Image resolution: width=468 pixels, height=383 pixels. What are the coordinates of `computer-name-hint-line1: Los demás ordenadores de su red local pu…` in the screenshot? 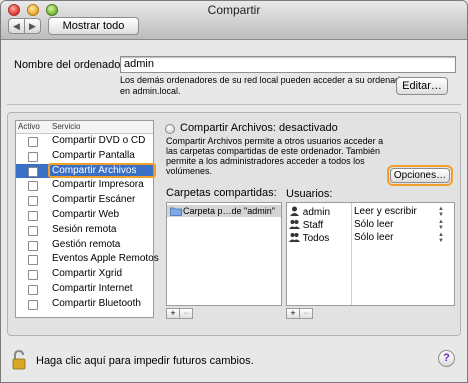 It's located at (264, 80).